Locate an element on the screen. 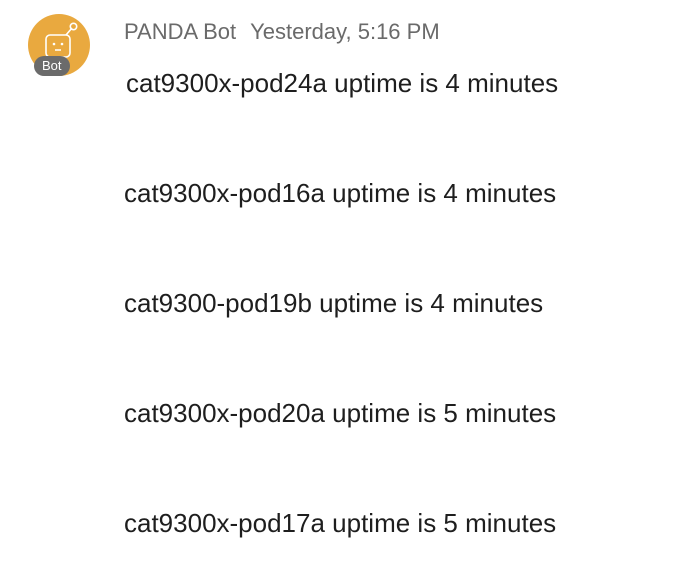 This screenshot has height=584, width=674. avatar: Bot is located at coordinates (60, 46).